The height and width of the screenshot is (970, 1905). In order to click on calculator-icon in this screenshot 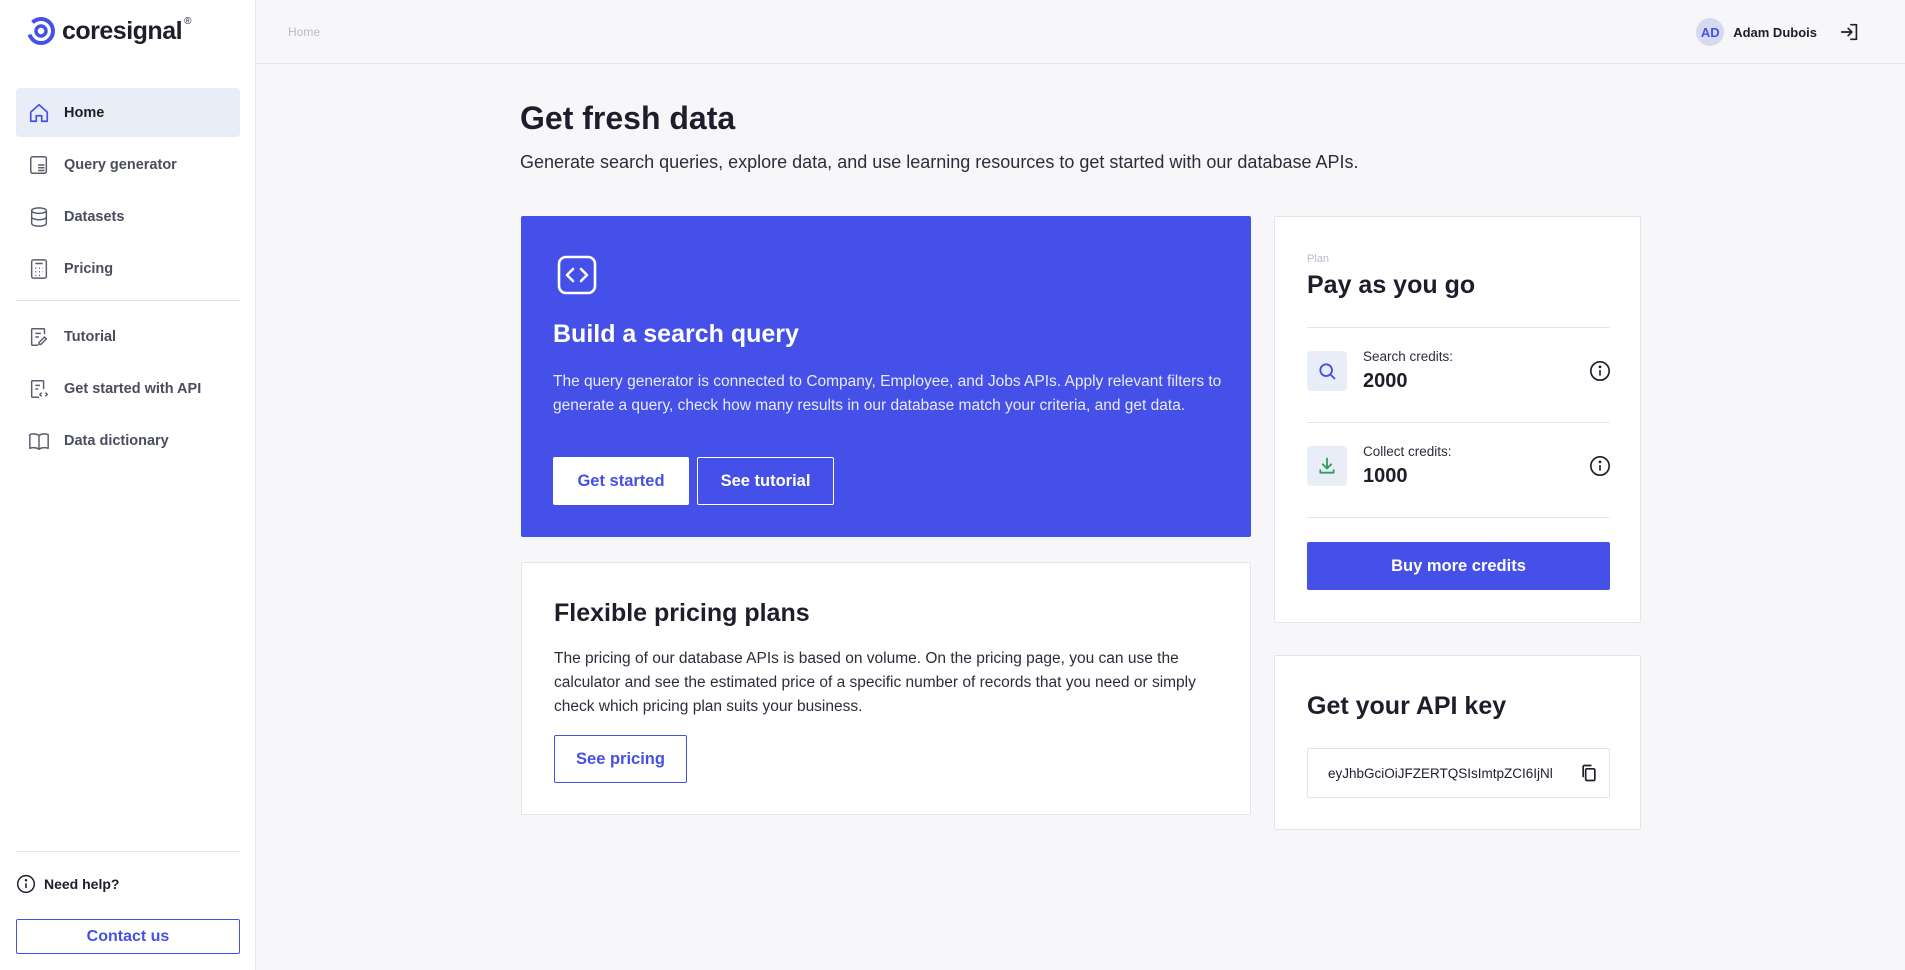, I will do `click(39, 268)`.